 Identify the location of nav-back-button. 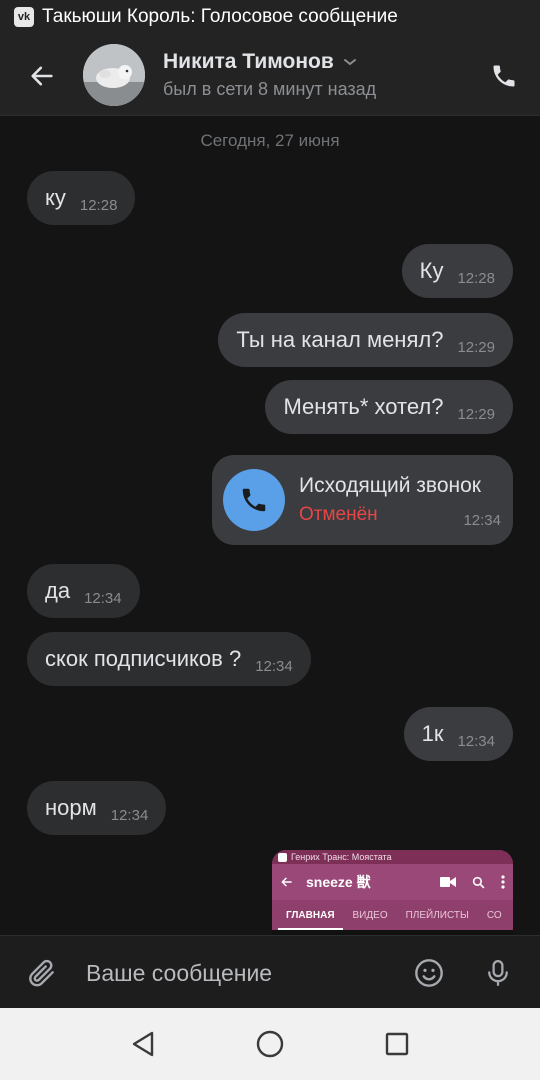
(143, 1044).